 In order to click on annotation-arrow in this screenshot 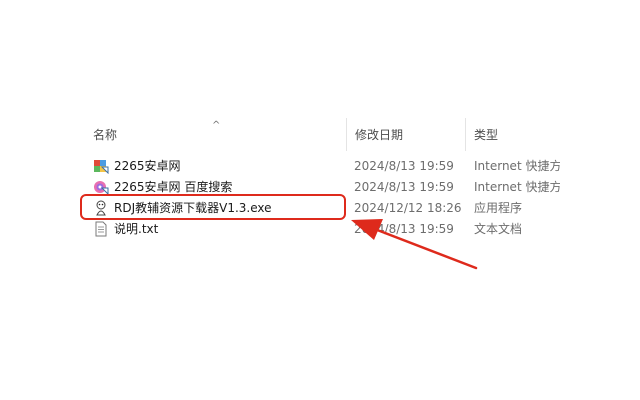, I will do `click(414, 244)`.